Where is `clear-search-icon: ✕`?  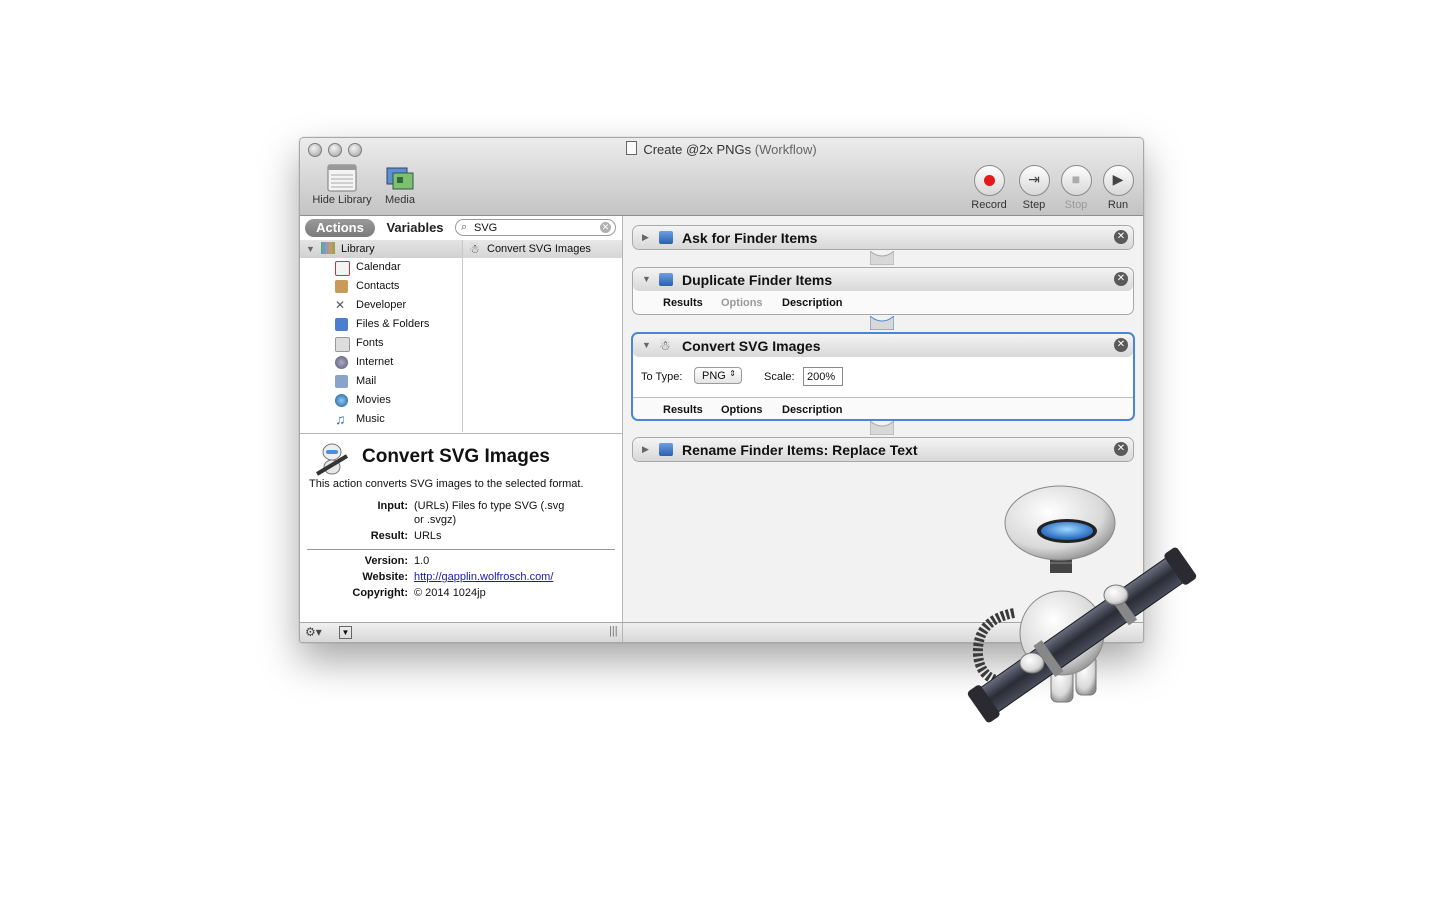
clear-search-icon: ✕ is located at coordinates (605, 227).